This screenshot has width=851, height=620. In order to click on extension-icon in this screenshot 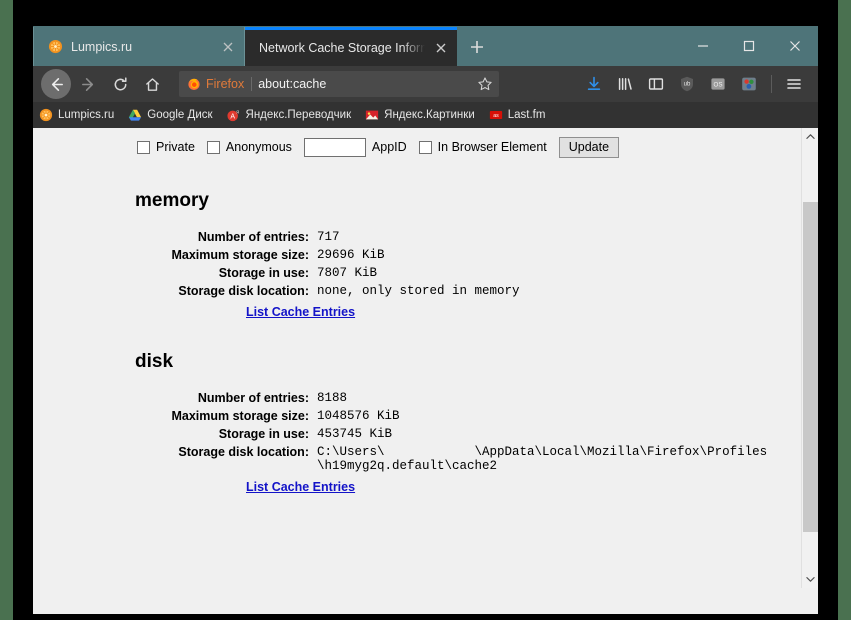, I will do `click(749, 84)`.